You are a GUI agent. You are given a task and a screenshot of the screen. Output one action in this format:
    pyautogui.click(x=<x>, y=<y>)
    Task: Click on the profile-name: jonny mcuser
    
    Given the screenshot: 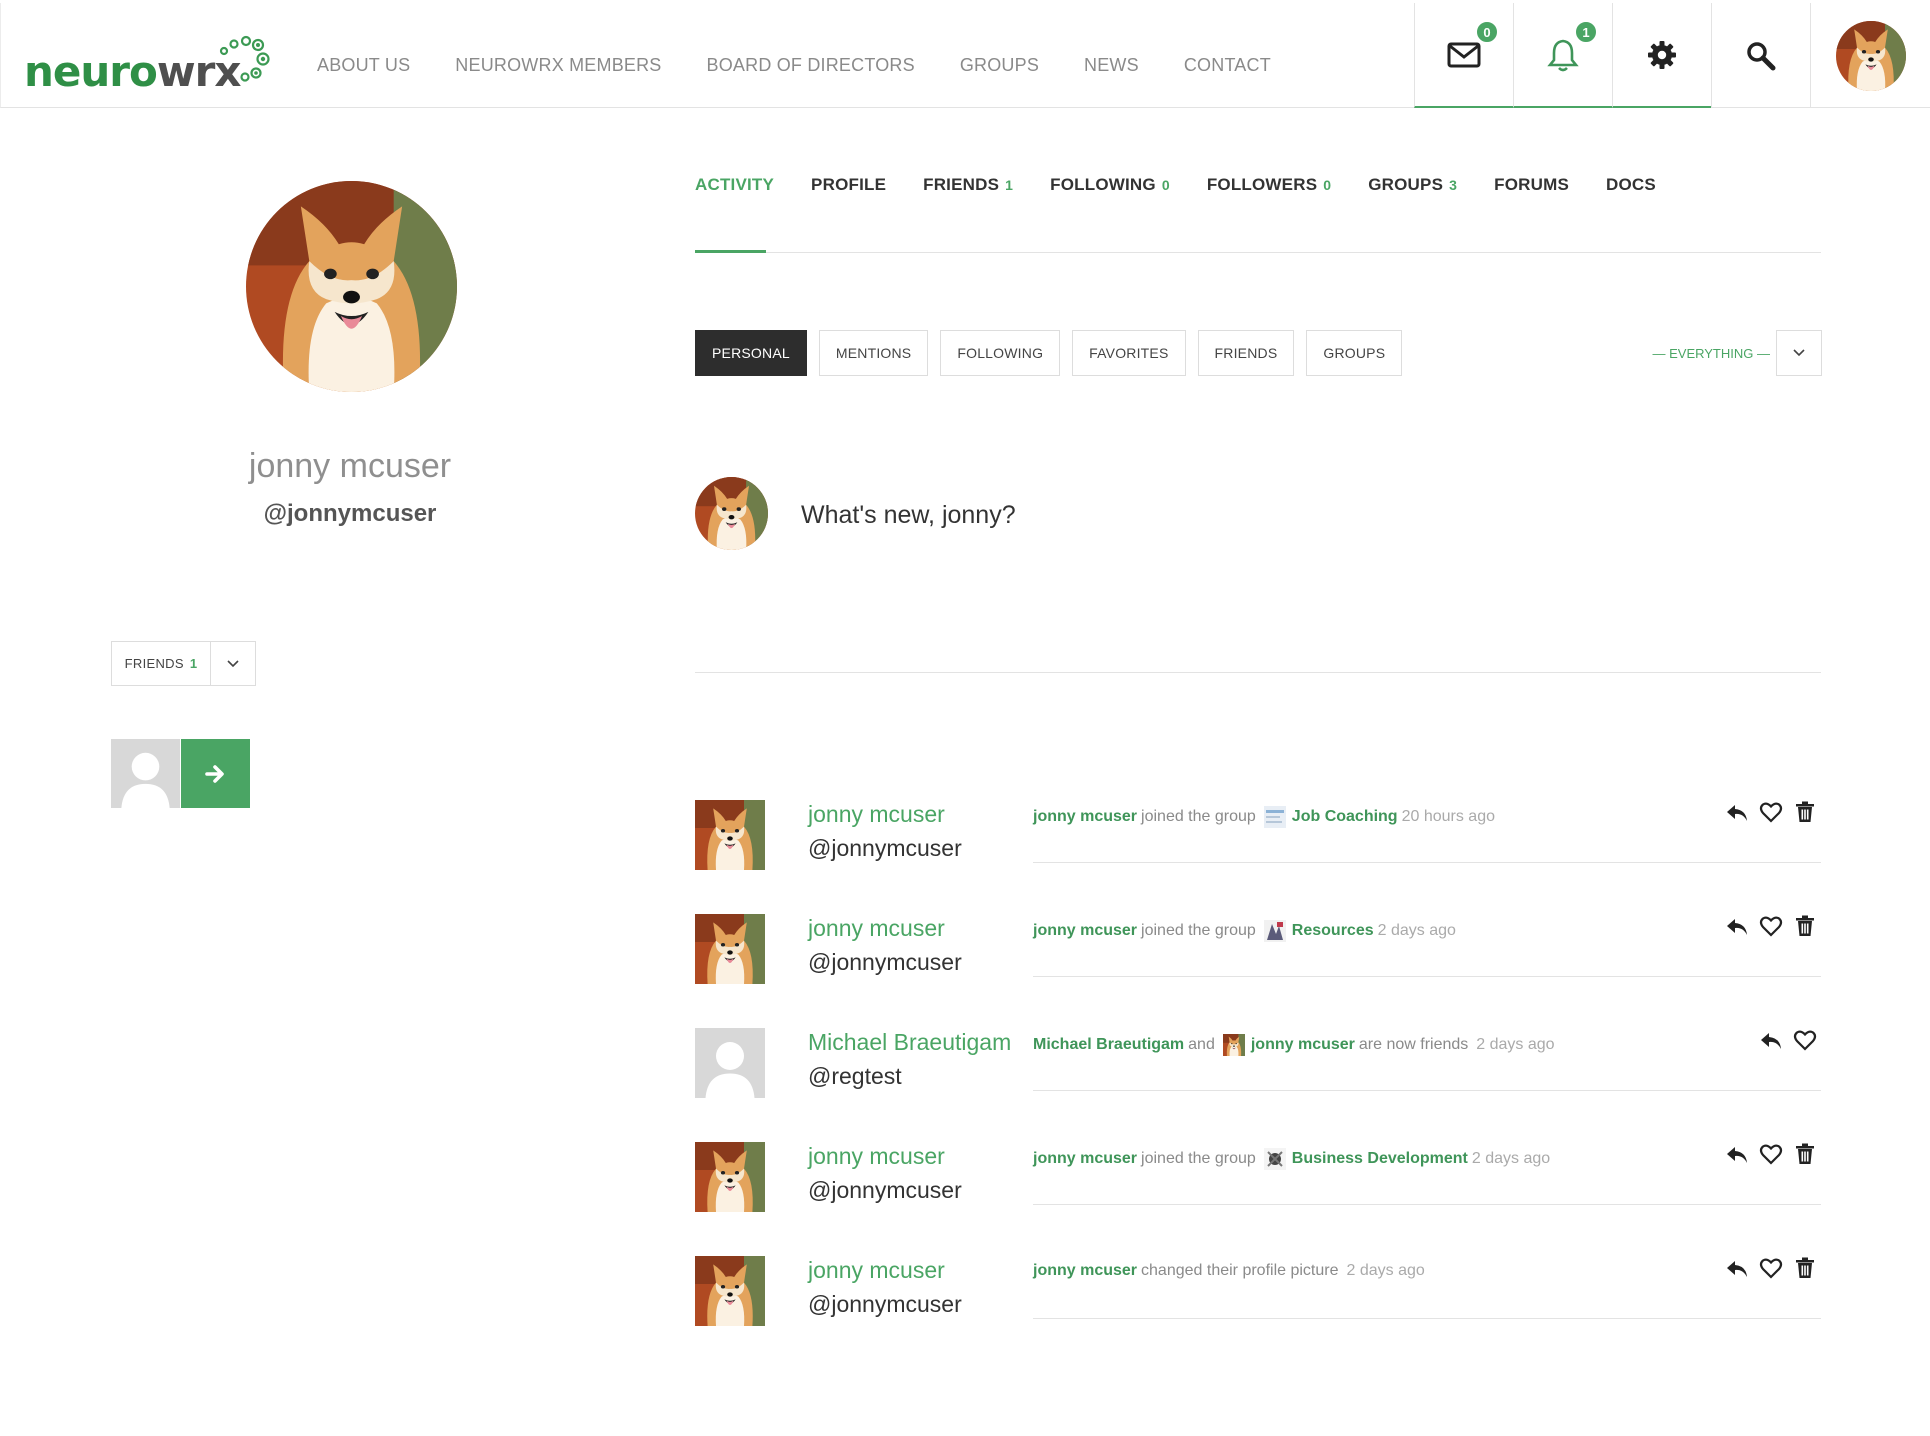 What is the action you would take?
    pyautogui.click(x=350, y=466)
    